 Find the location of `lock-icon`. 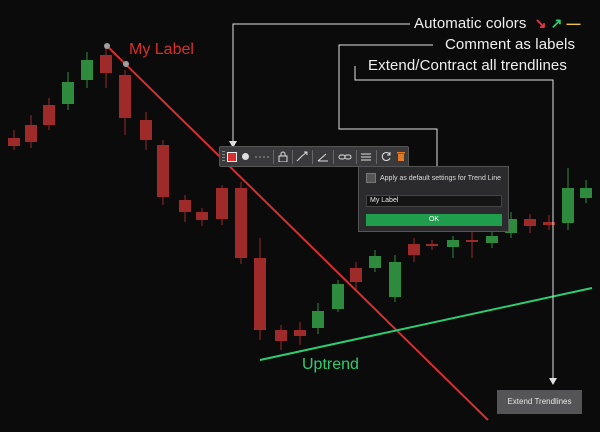

lock-icon is located at coordinates (283, 157).